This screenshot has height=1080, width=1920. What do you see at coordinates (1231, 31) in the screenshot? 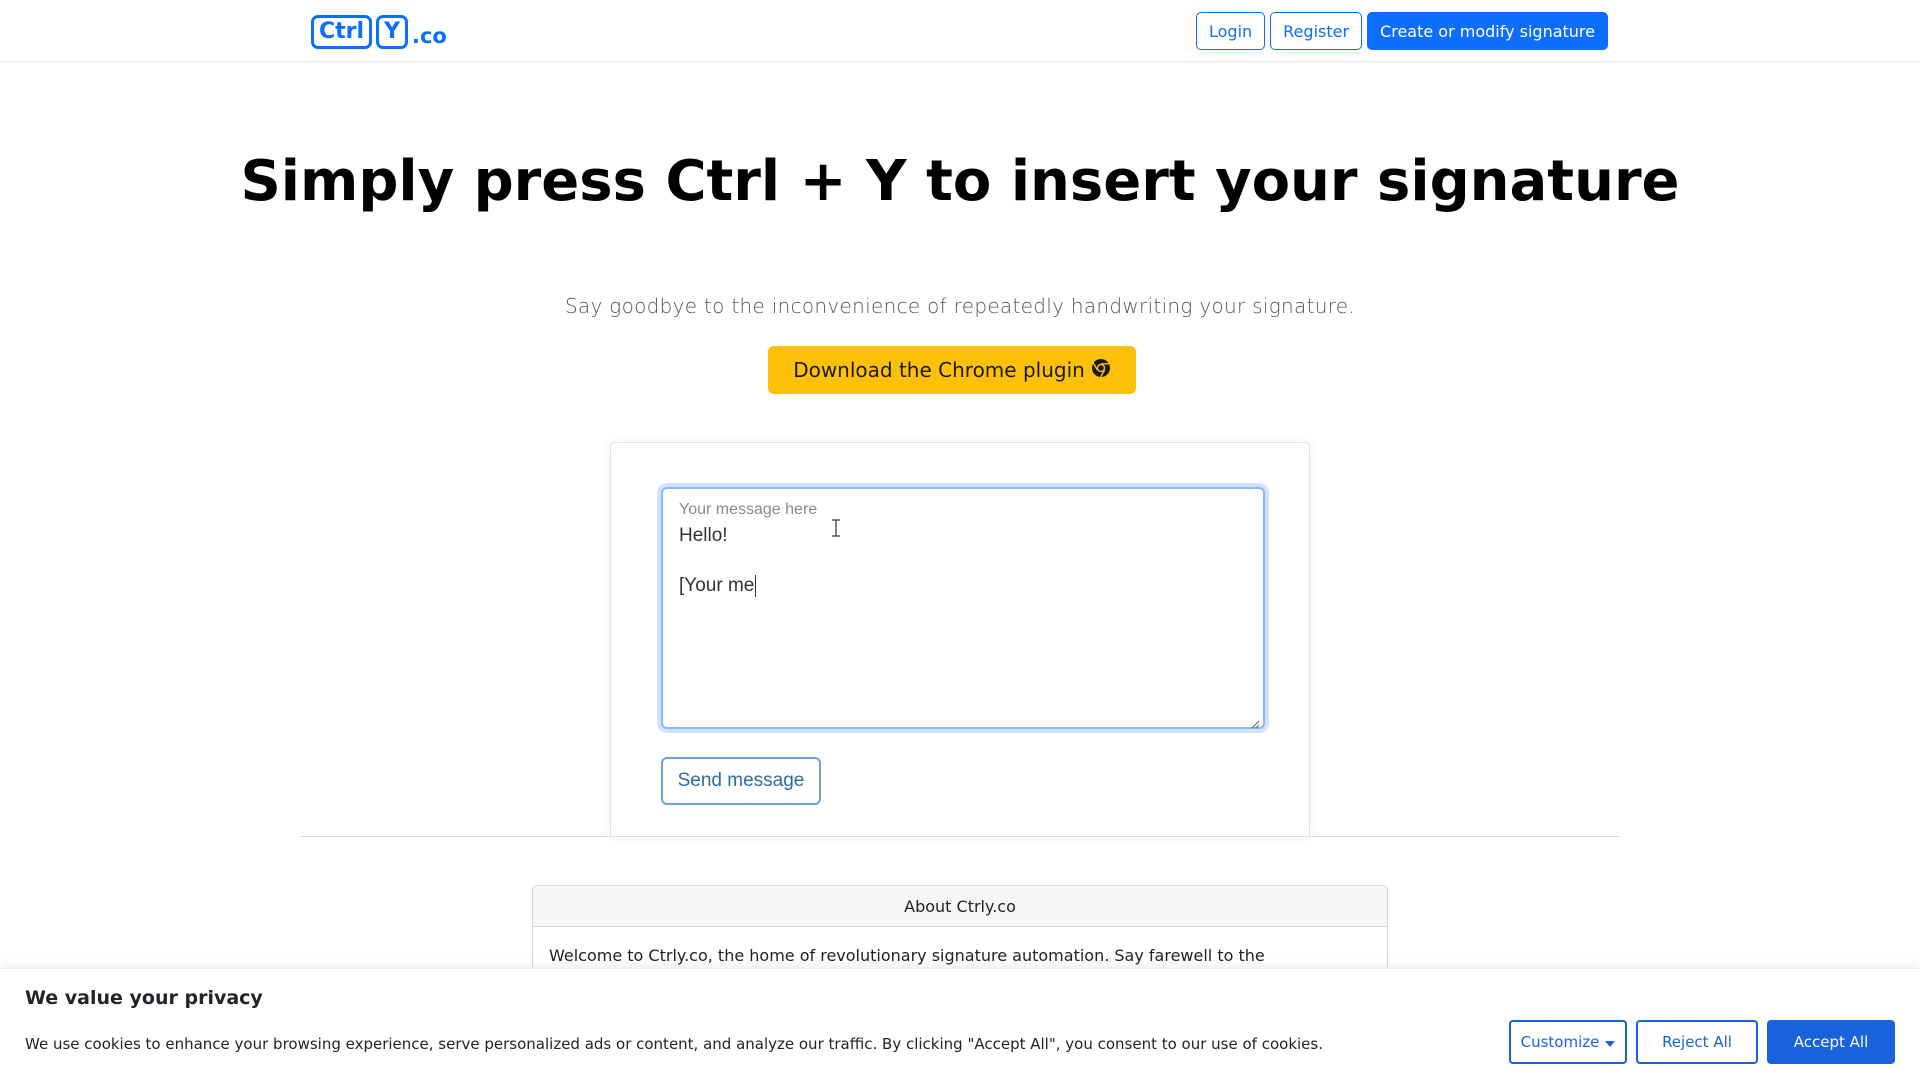
I see `login-button: Login` at bounding box center [1231, 31].